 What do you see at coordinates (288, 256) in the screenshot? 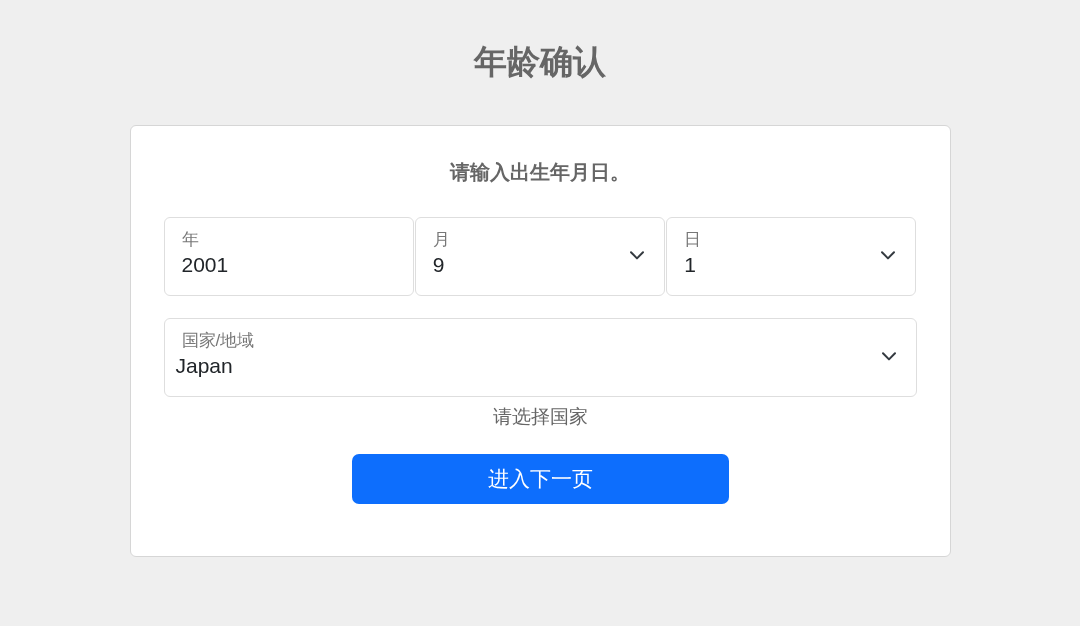
I see `year-input: 年 2001` at bounding box center [288, 256].